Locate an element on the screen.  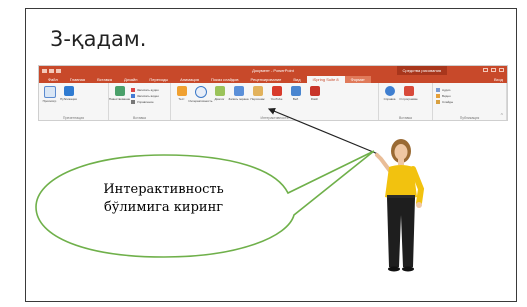
help-icon is located at coordinates (389, 91).